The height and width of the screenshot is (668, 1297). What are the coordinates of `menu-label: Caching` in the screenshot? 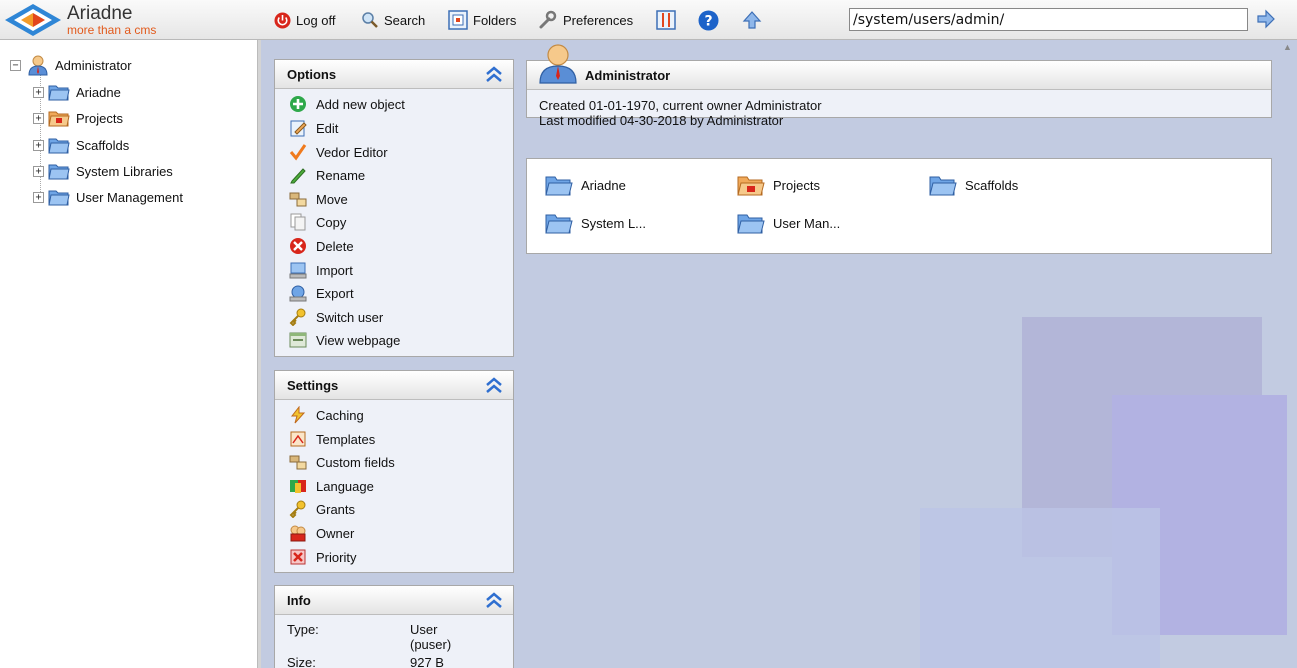 It's located at (340, 415).